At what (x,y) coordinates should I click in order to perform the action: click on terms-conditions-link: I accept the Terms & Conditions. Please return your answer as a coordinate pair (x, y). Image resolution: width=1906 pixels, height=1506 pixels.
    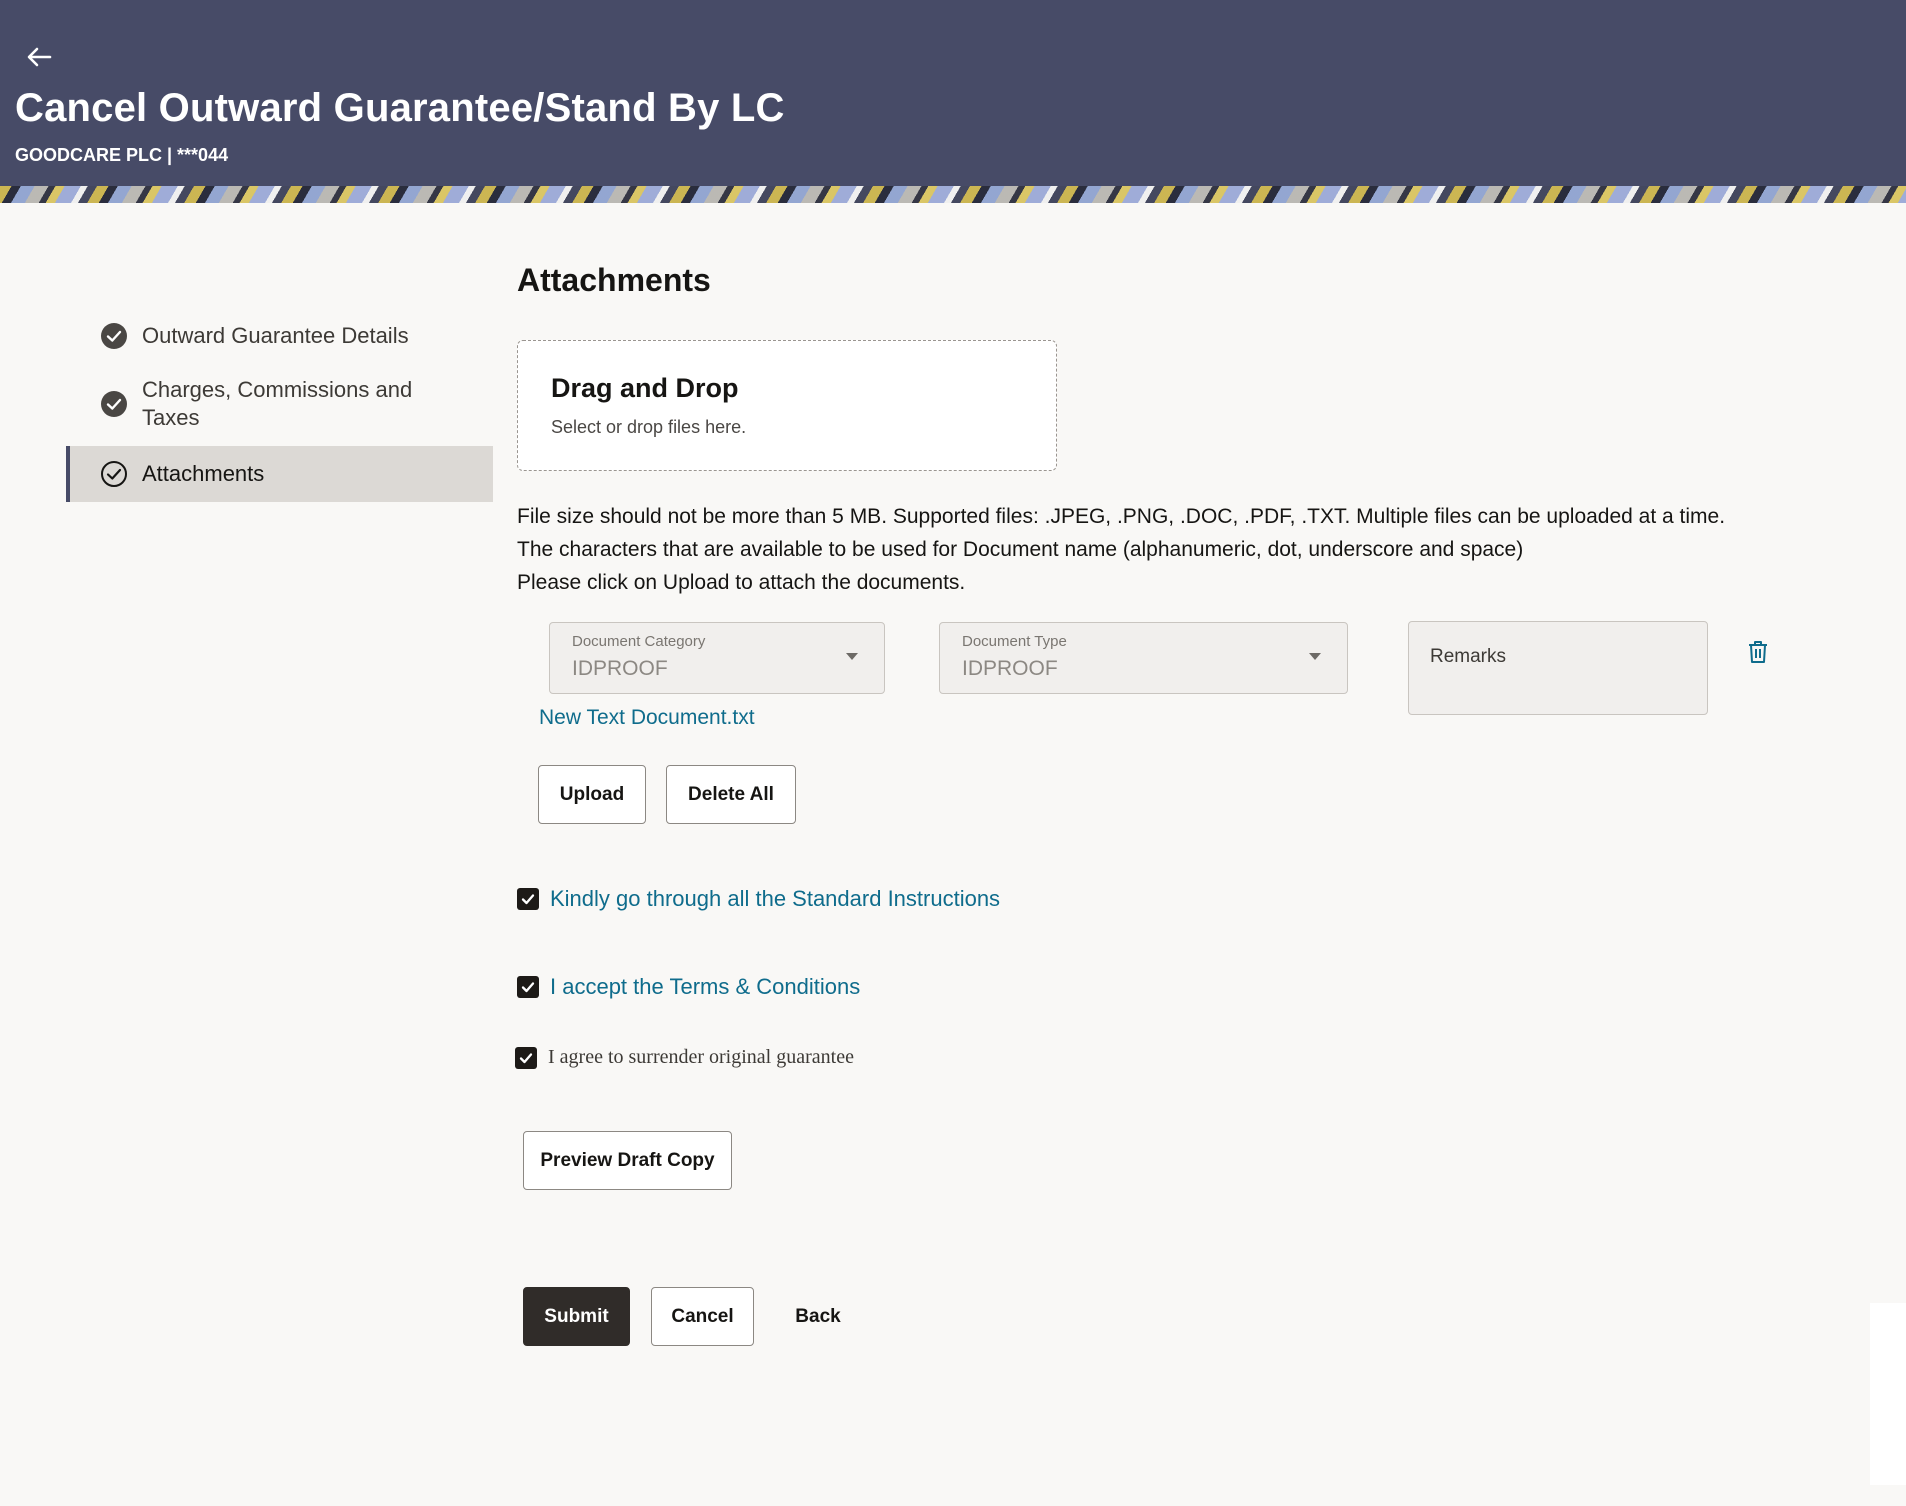
    Looking at the image, I should click on (705, 987).